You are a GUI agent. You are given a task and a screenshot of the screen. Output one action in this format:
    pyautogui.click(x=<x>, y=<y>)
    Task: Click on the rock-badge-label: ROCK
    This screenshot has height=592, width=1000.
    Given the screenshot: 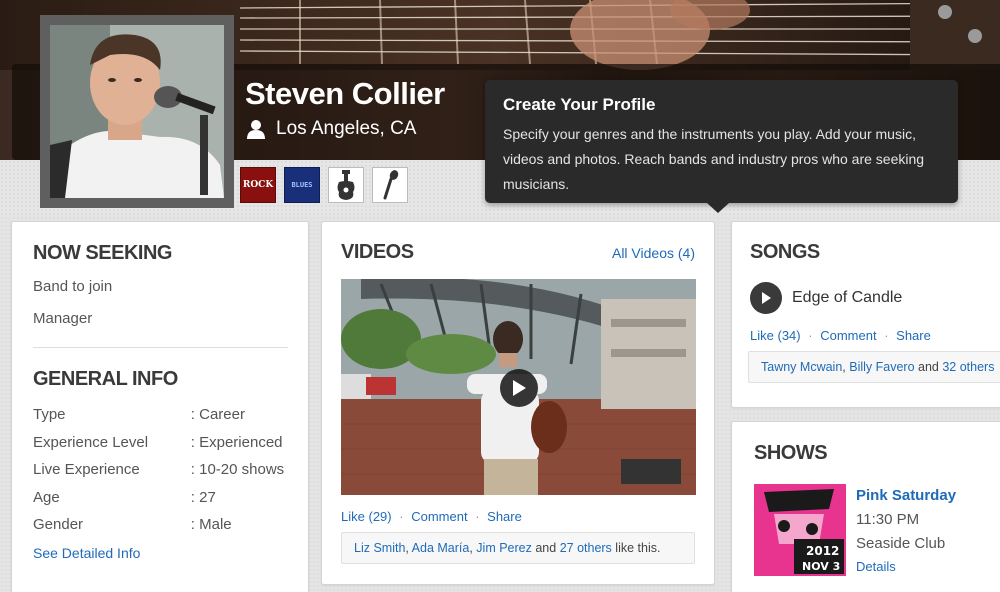 What is the action you would take?
    pyautogui.click(x=258, y=185)
    